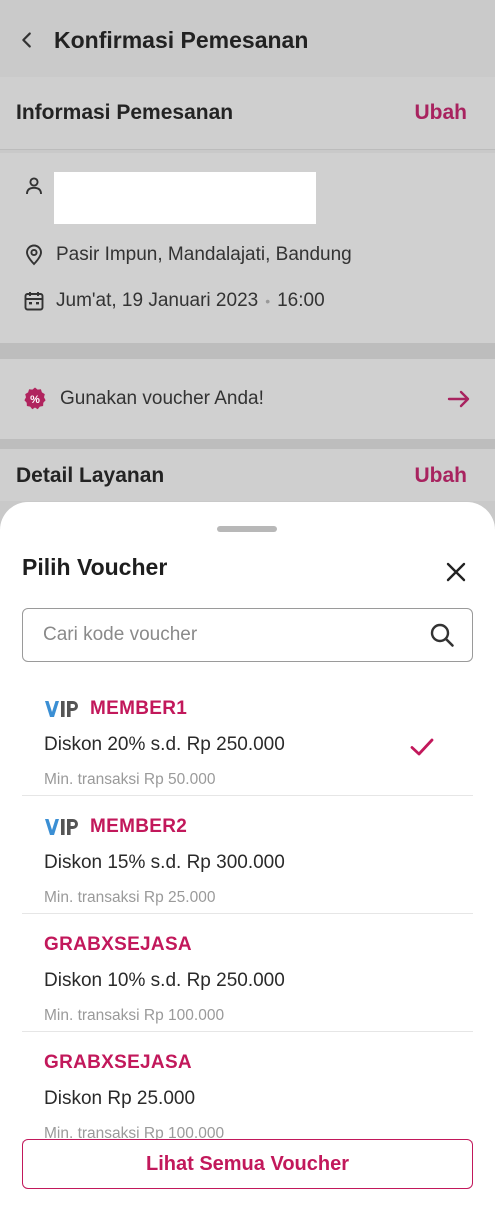 This screenshot has height=1208, width=495. Describe the element at coordinates (247, 113) in the screenshot. I see `order-info-header: Informasi Pemesanan Ubah` at that location.